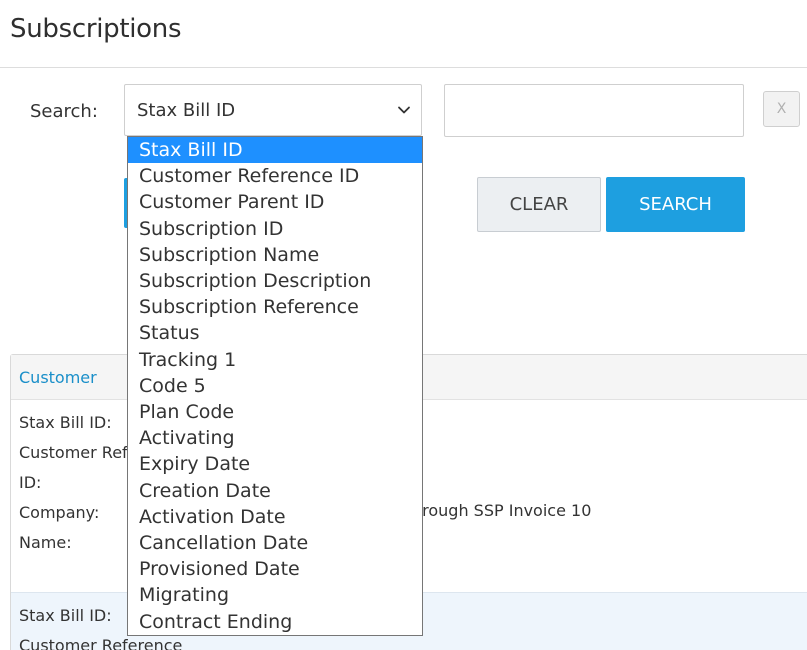 The height and width of the screenshot is (650, 807). What do you see at coordinates (273, 110) in the screenshot?
I see `search-field-select: Stax Bill ID` at bounding box center [273, 110].